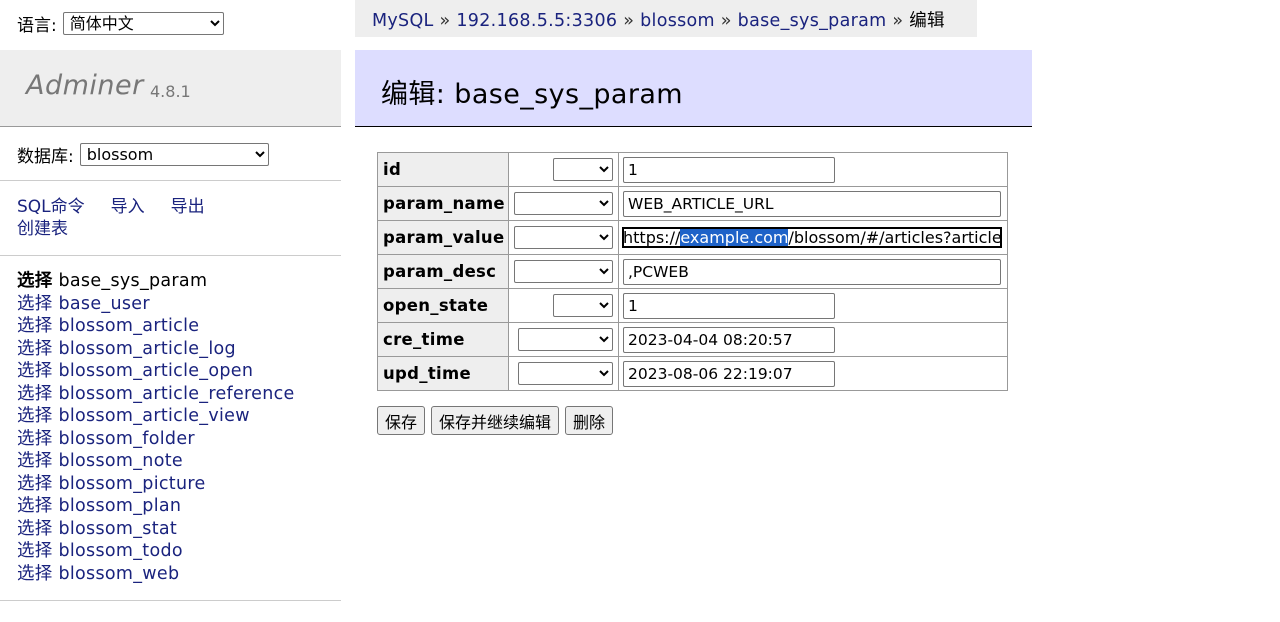 The height and width of the screenshot is (622, 1280). I want to click on create-table-link: 创建表, so click(42, 229).